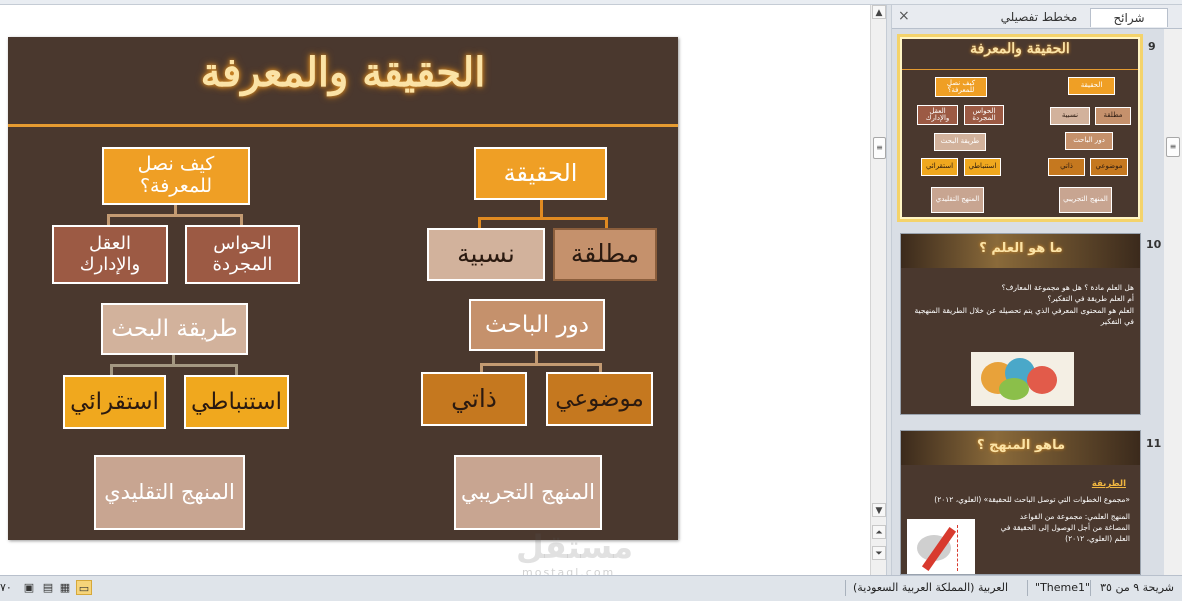 The image size is (1182, 601). Describe the element at coordinates (48, 587) in the screenshot. I see `reading-view-icon: ▤` at that location.